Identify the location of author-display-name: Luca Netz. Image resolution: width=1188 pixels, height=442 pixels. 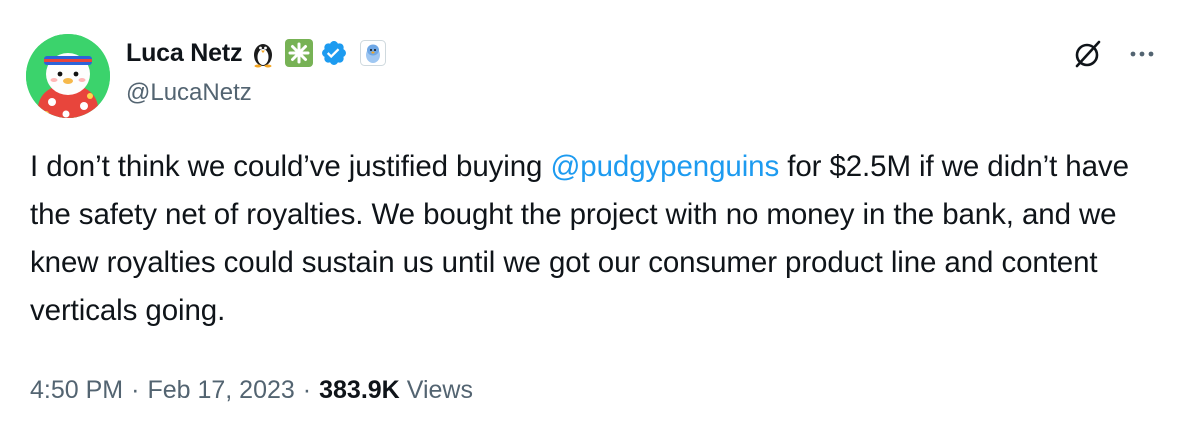
(184, 53).